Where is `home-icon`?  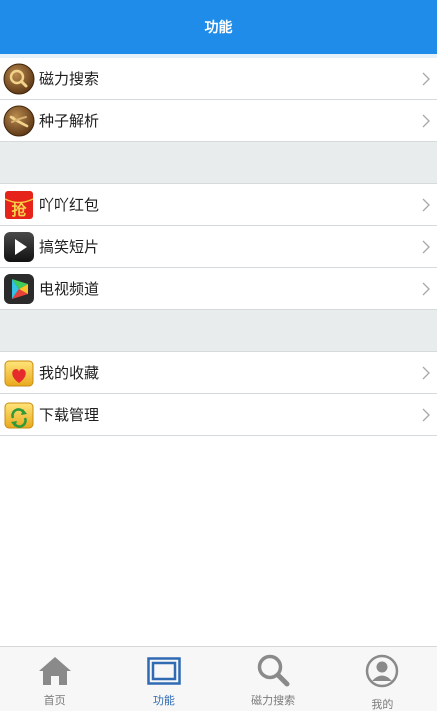 home-icon is located at coordinates (55, 673).